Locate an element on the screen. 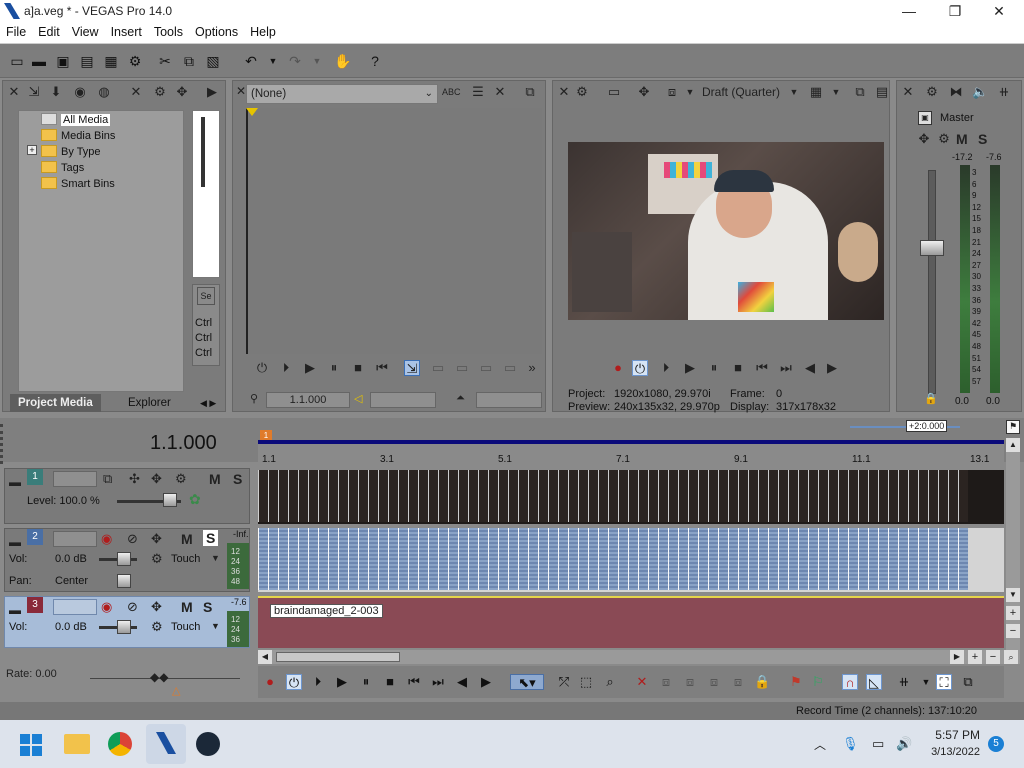  normal-edit-tool-icon: ⬉▾ is located at coordinates (527, 682).